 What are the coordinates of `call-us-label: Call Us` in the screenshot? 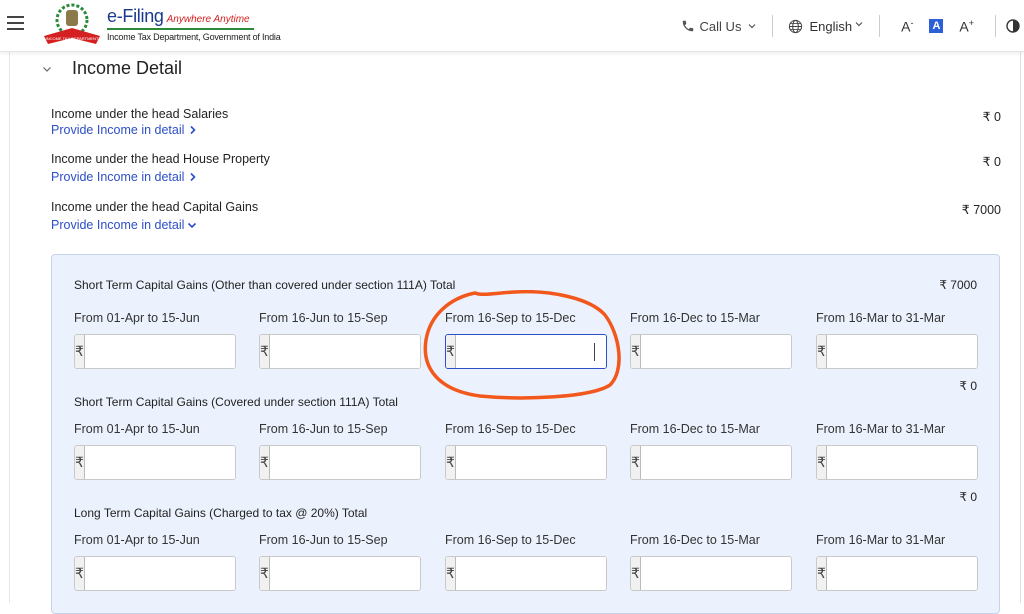 It's located at (720, 26).